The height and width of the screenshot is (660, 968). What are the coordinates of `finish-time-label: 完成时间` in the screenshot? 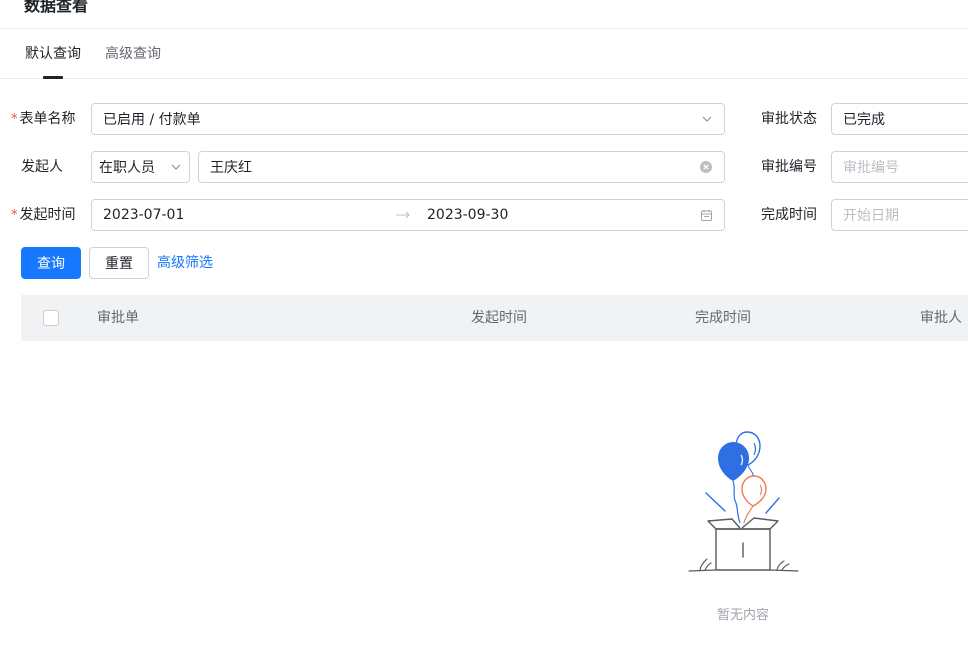 It's located at (789, 215).